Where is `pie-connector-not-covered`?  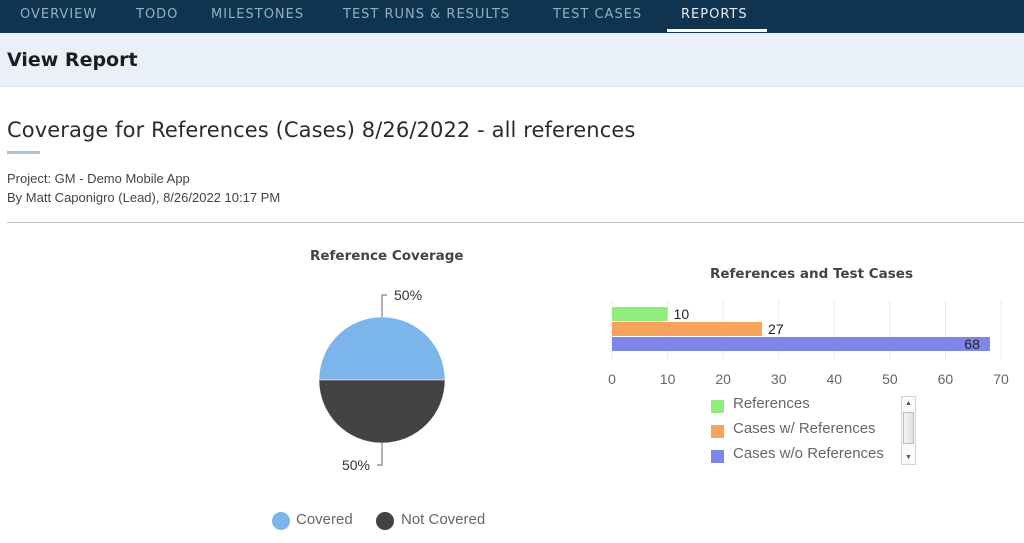 pie-connector-not-covered is located at coordinates (380, 454).